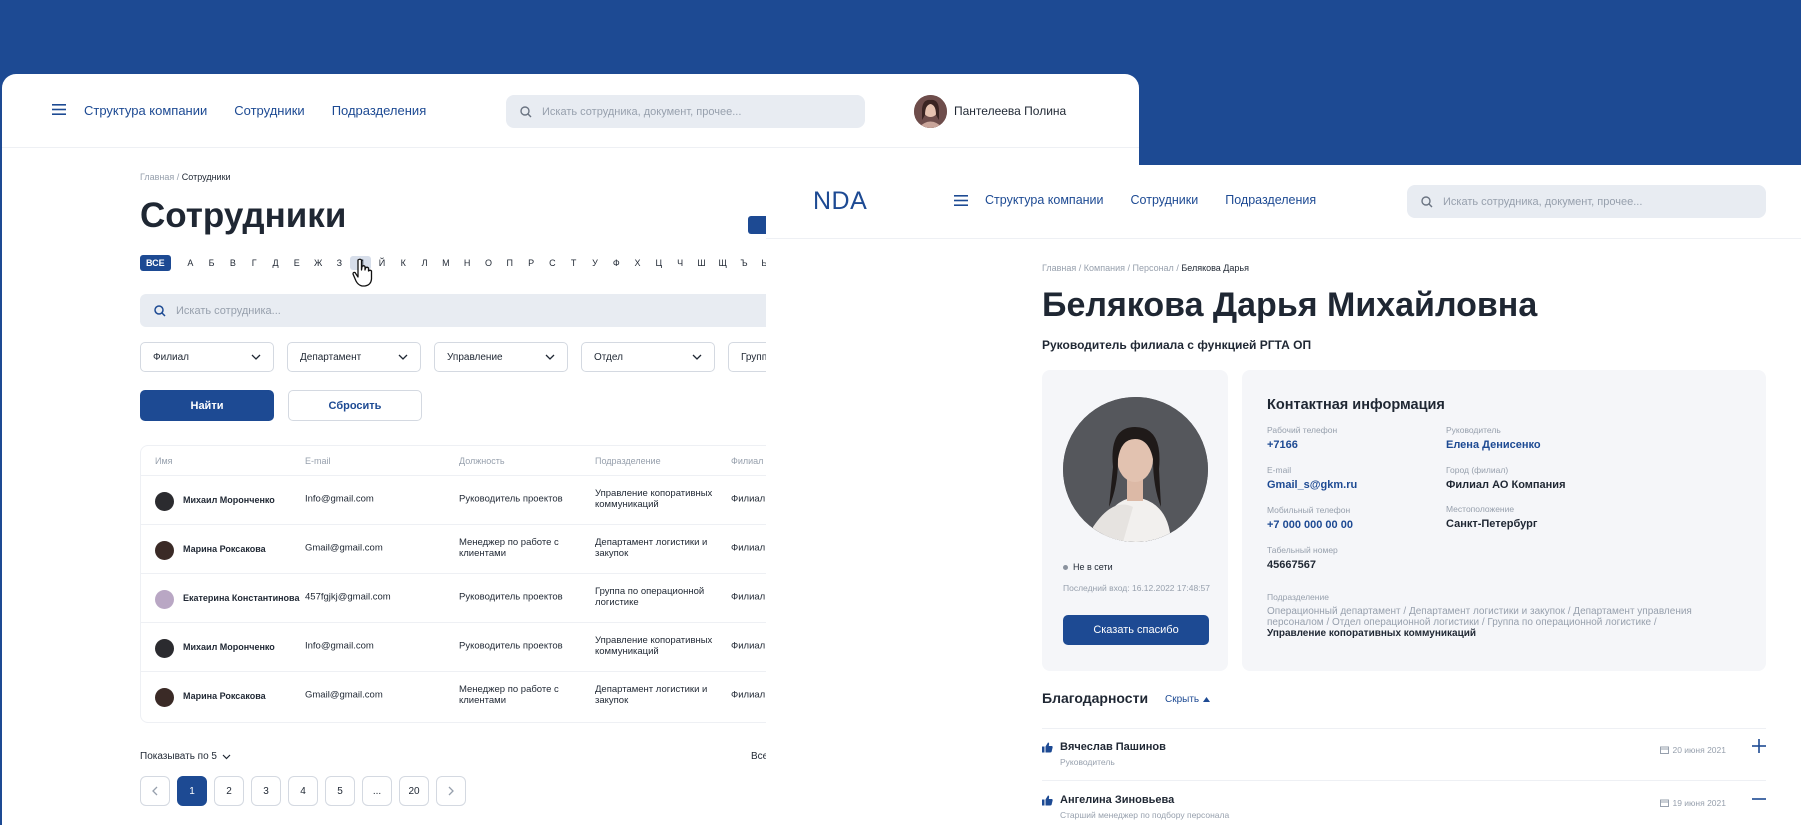 The image size is (1801, 825). Describe the element at coordinates (1352, 485) in the screenshot. I see `email-link: Gmail_s@gkm.ru` at that location.